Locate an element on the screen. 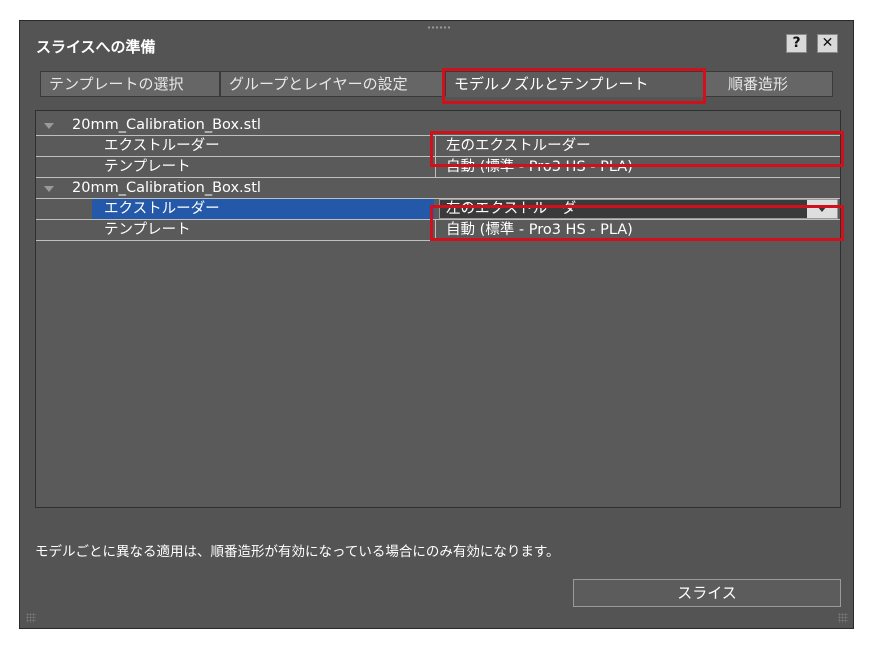 This screenshot has height=648, width=872. selected-row-highlight: エクストルーダー is located at coordinates (263, 209).